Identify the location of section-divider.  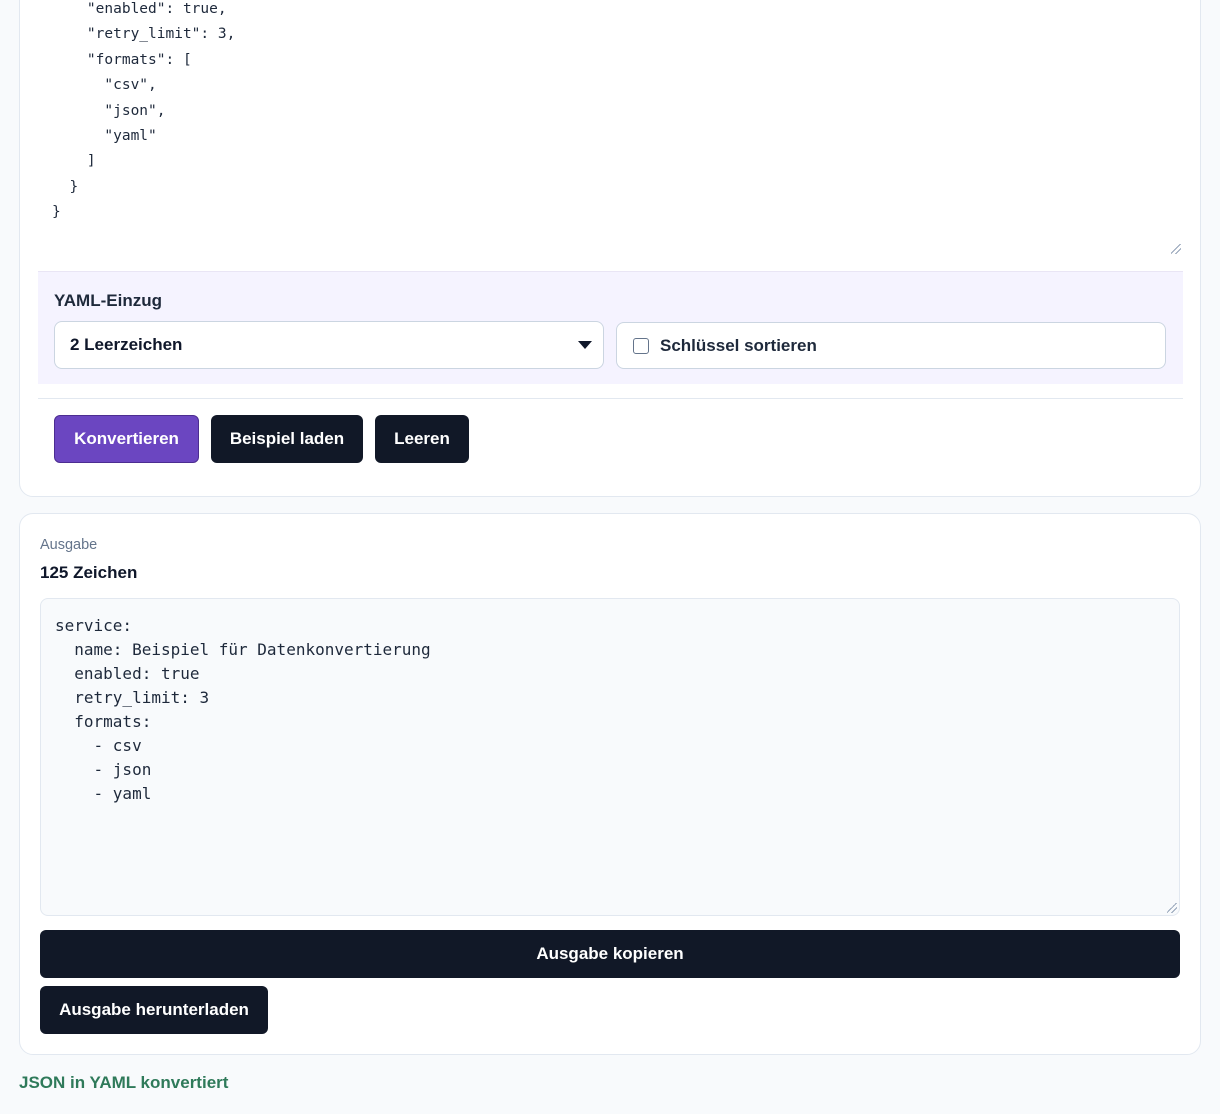
(610, 398).